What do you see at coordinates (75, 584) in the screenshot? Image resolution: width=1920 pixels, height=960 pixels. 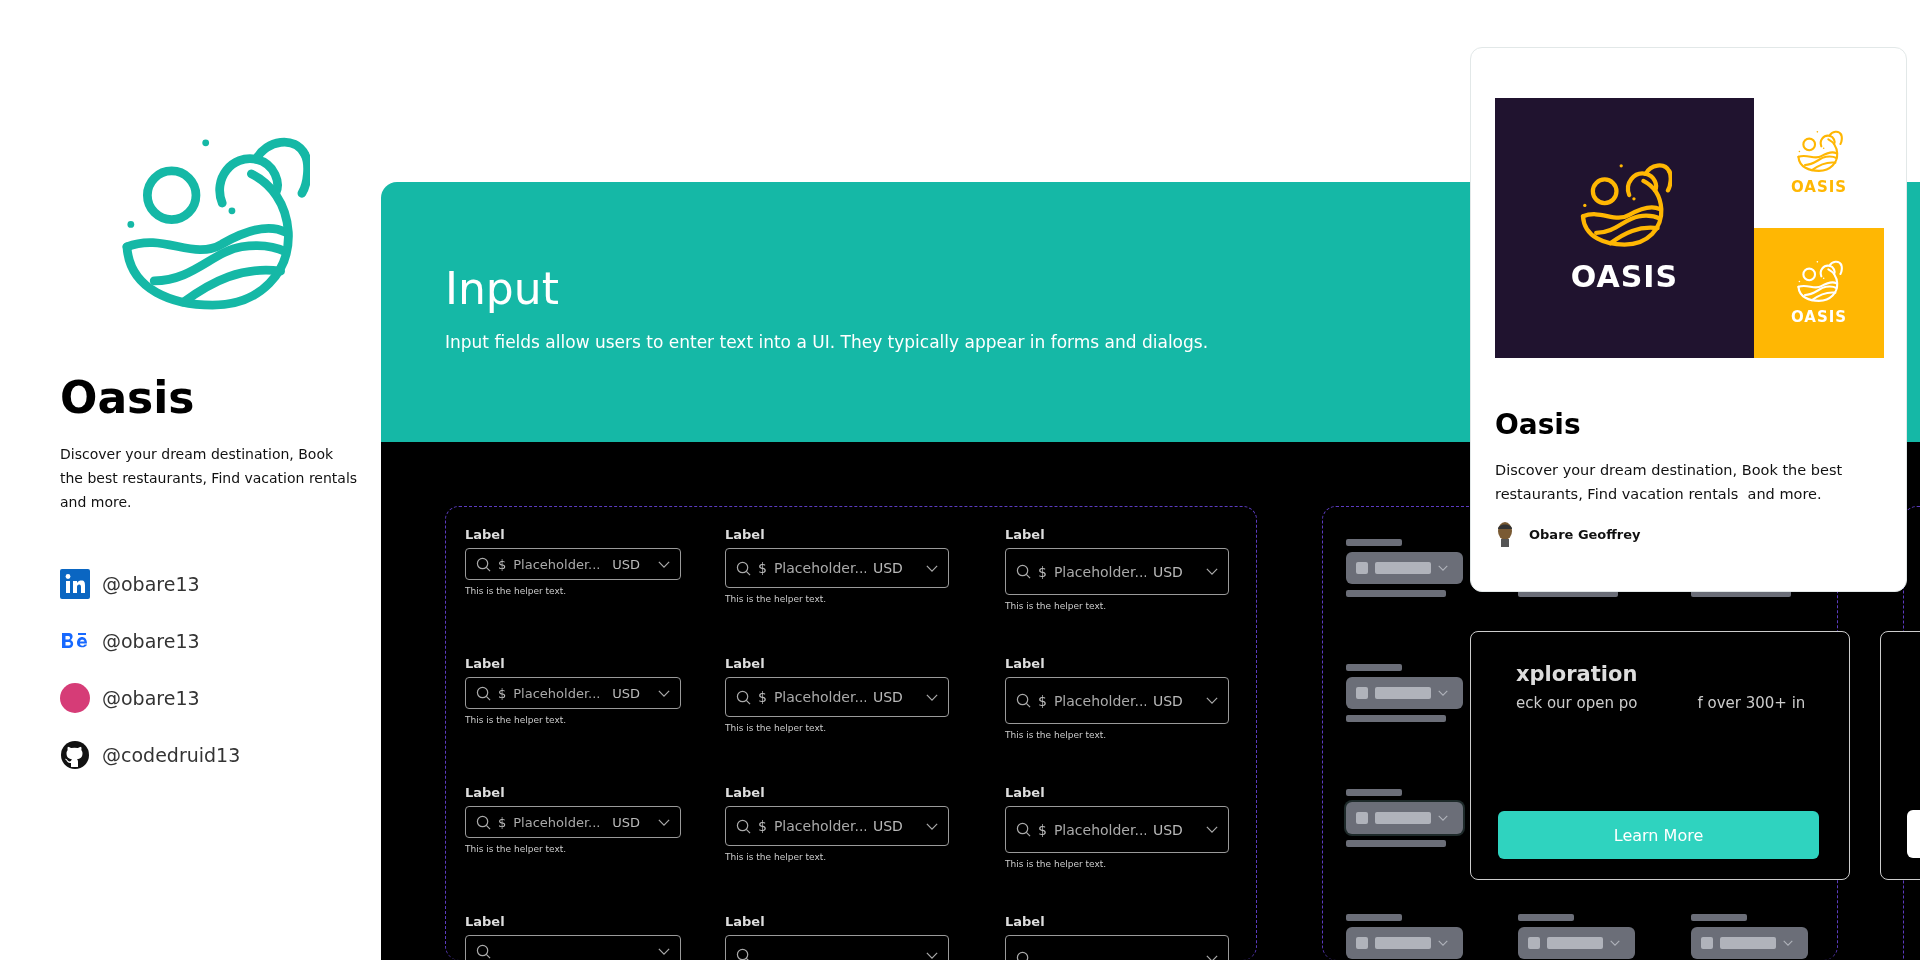 I see `linkedin-icon` at bounding box center [75, 584].